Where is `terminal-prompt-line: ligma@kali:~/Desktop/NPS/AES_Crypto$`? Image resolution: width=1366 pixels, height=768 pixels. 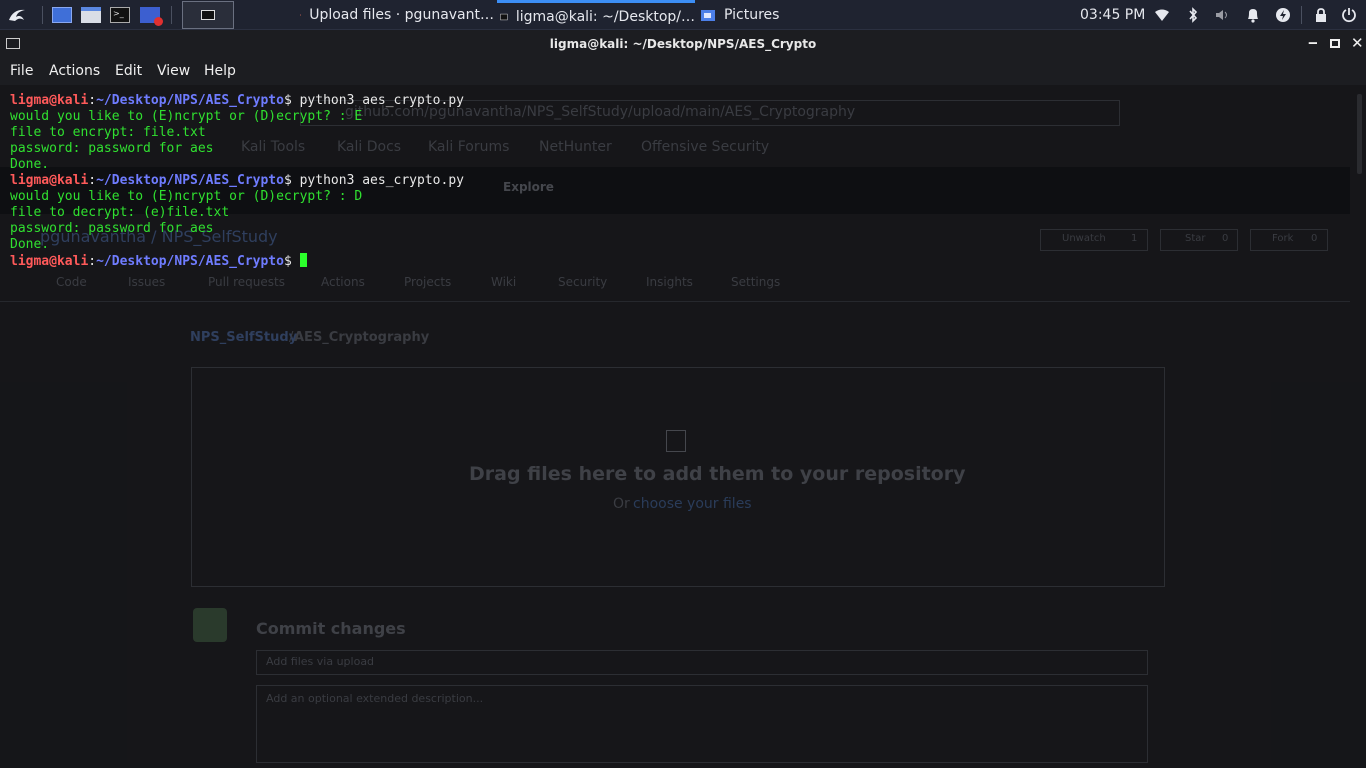
terminal-prompt-line: ligma@kali:~/Desktop/NPS/AES_Crypto$ is located at coordinates (237, 261).